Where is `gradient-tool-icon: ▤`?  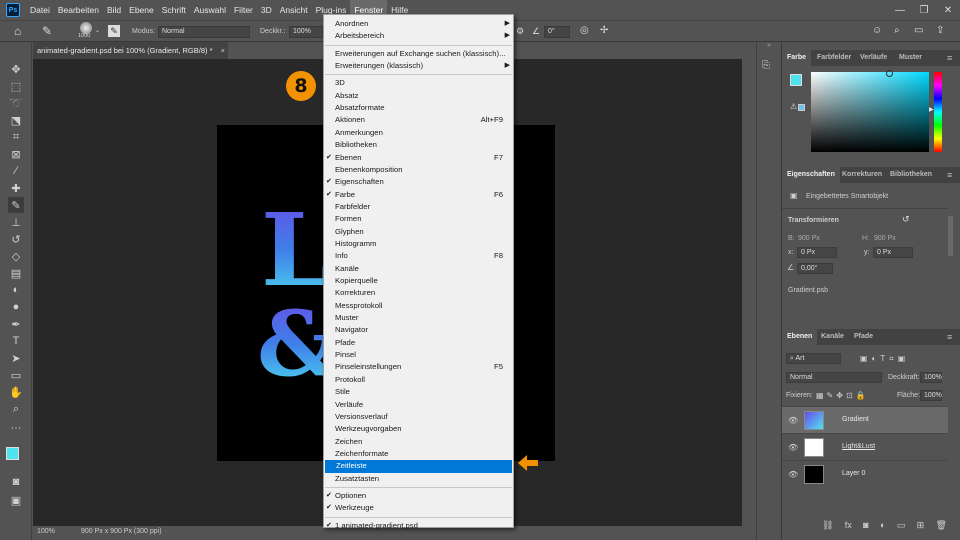
gradient-tool-icon: ▤ is located at coordinates (16, 273).